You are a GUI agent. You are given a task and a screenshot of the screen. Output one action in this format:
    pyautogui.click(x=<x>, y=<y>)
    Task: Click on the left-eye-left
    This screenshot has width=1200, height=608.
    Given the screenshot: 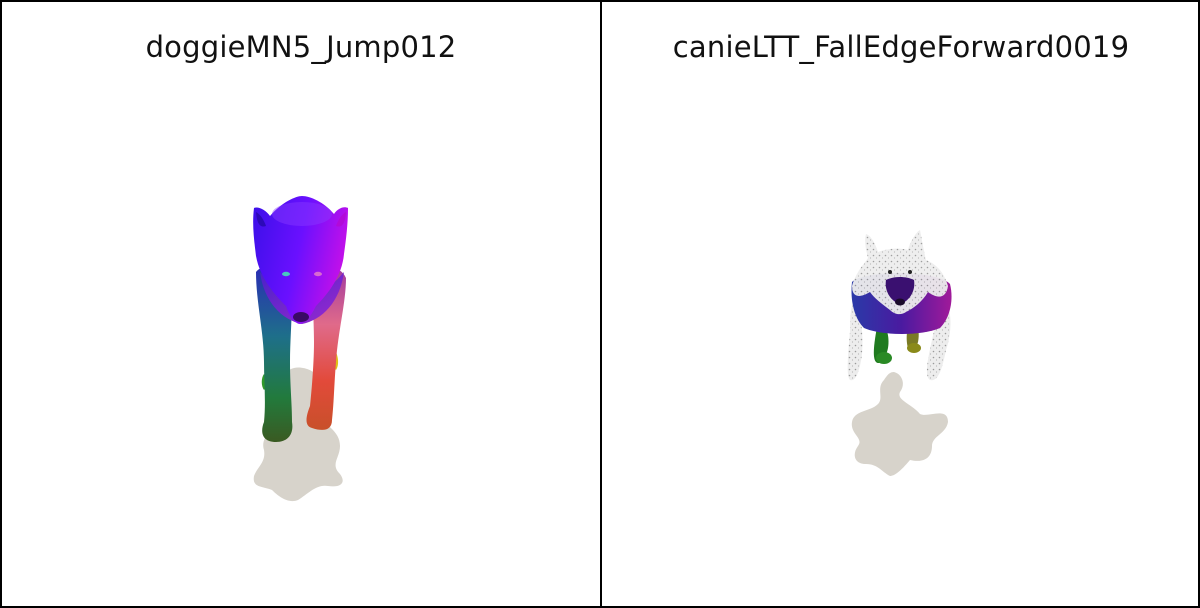 What is the action you would take?
    pyautogui.click(x=286, y=274)
    